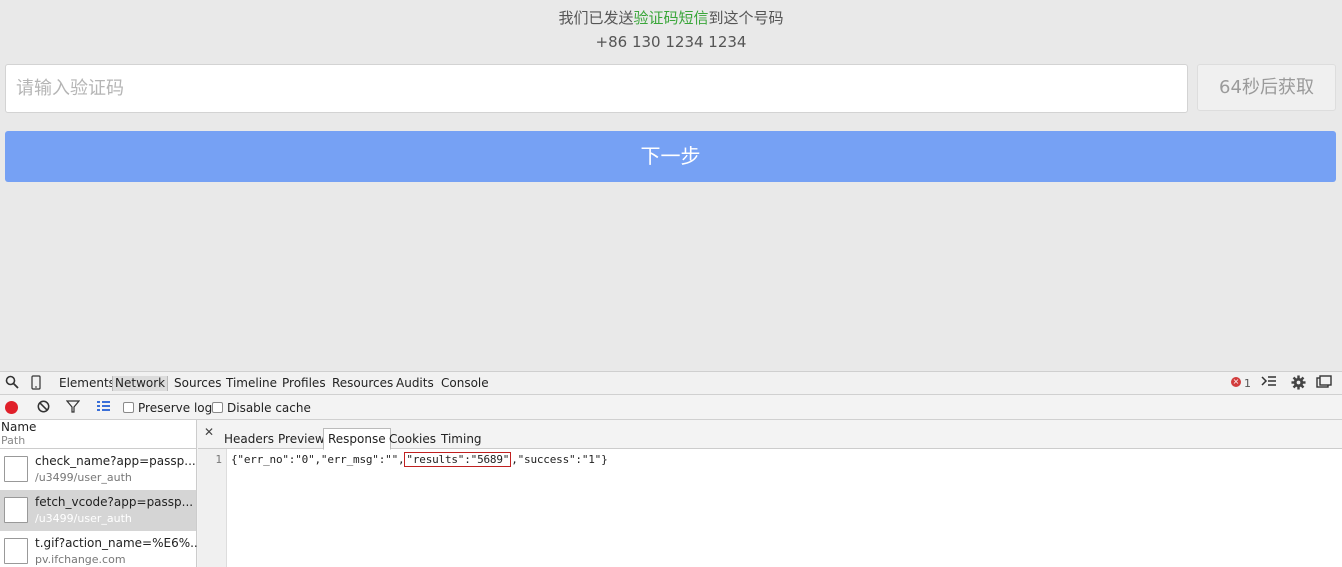 The image size is (1342, 567). What do you see at coordinates (36, 383) in the screenshot?
I see `device-mode-icon` at bounding box center [36, 383].